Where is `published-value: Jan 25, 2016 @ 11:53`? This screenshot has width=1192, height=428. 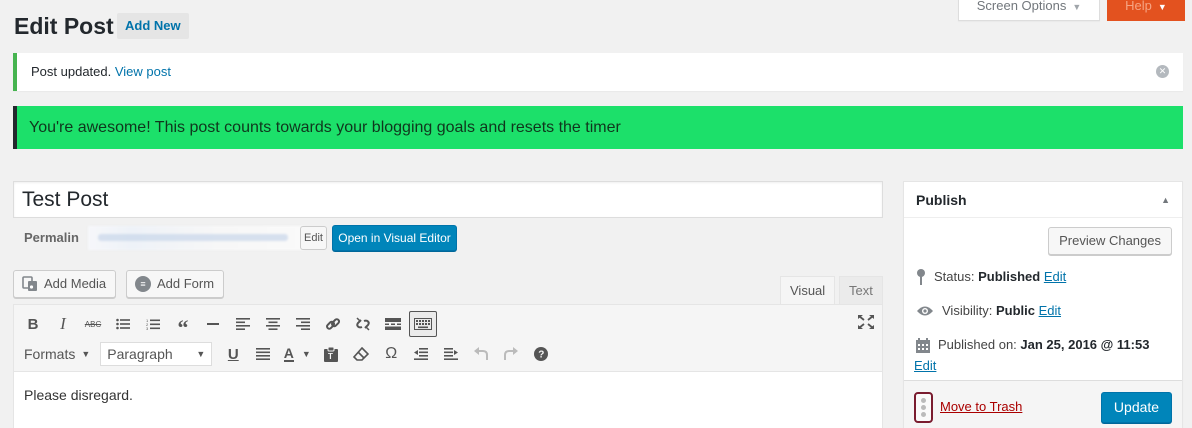 published-value: Jan 25, 2016 @ 11:53 is located at coordinates (1085, 344).